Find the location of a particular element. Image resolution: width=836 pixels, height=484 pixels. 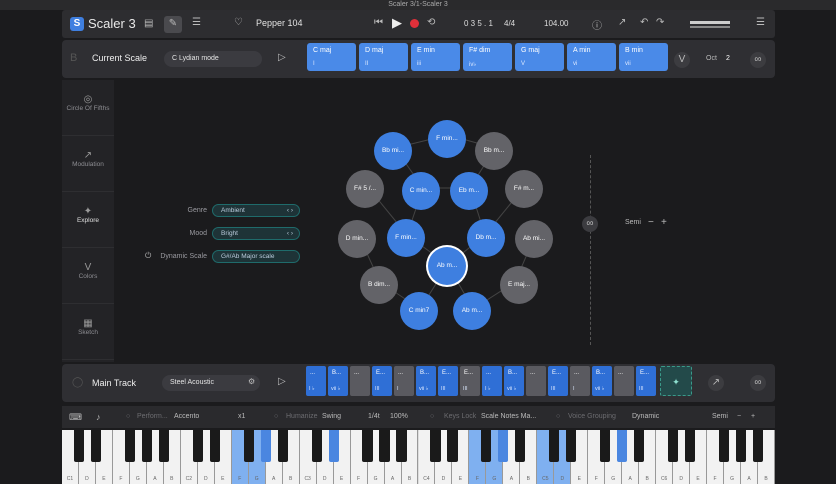

sidebar-item: ▦ Sketch is located at coordinates (88, 332).